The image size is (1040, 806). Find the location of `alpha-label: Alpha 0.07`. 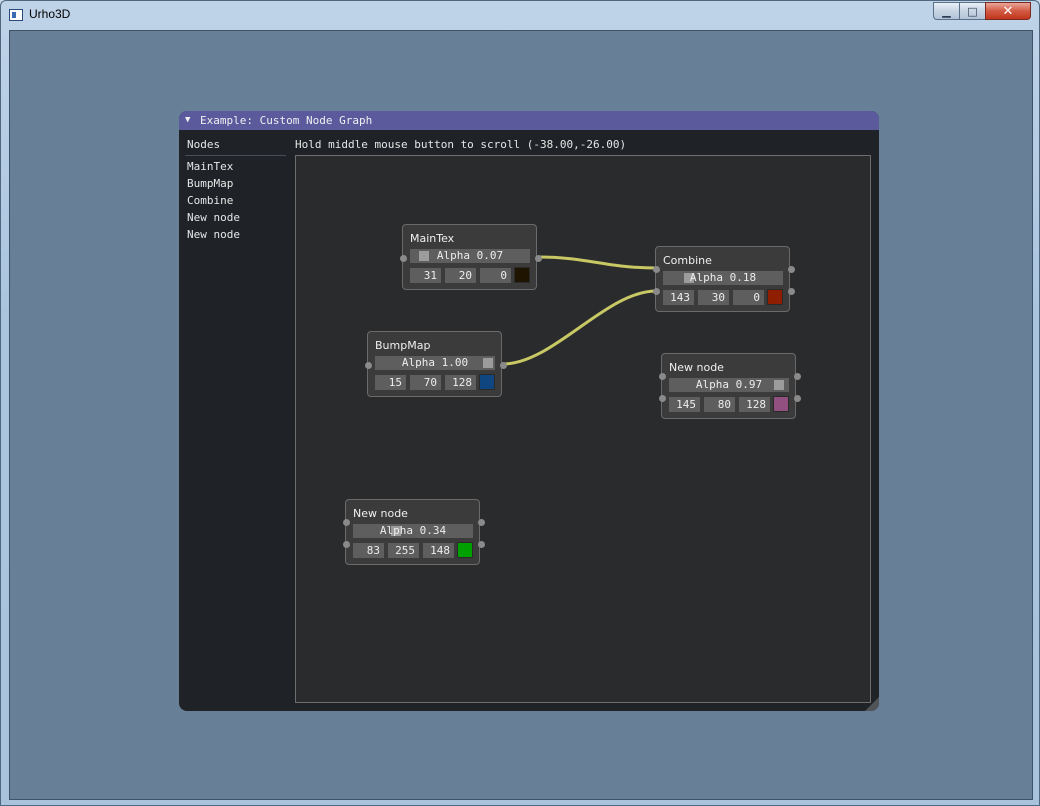

alpha-label: Alpha 0.07 is located at coordinates (470, 255).